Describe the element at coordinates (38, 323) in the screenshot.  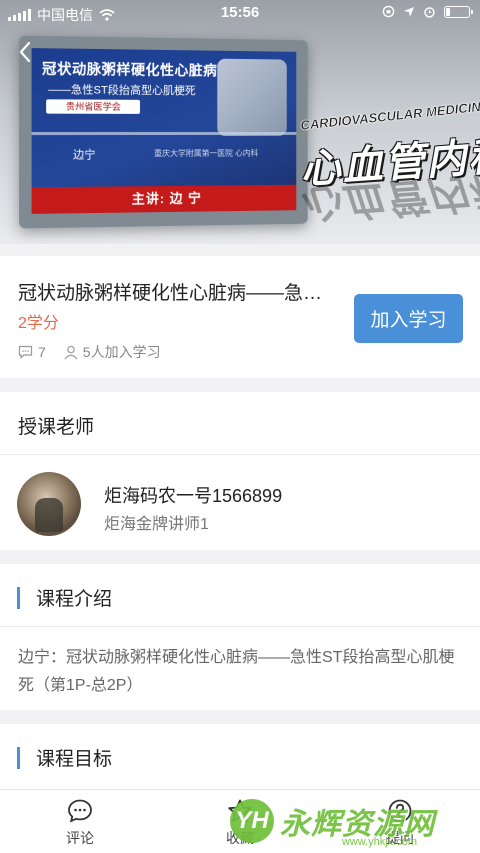
I see `course-credit: 2学分` at that location.